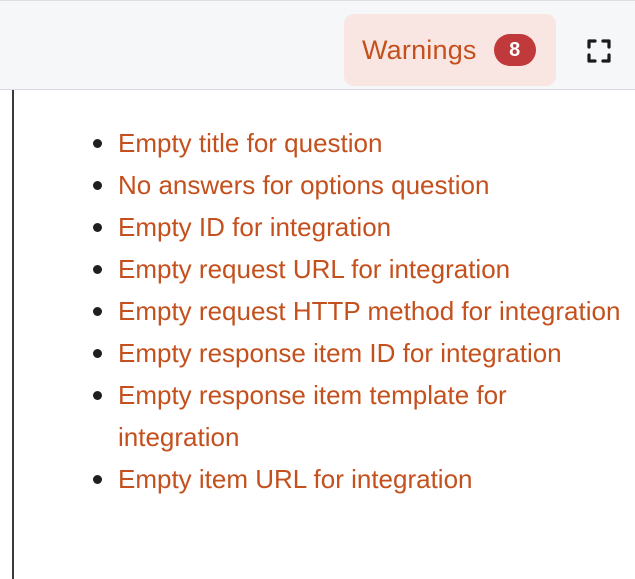  Describe the element at coordinates (419, 49) in the screenshot. I see `warnings-label: Warnings` at that location.